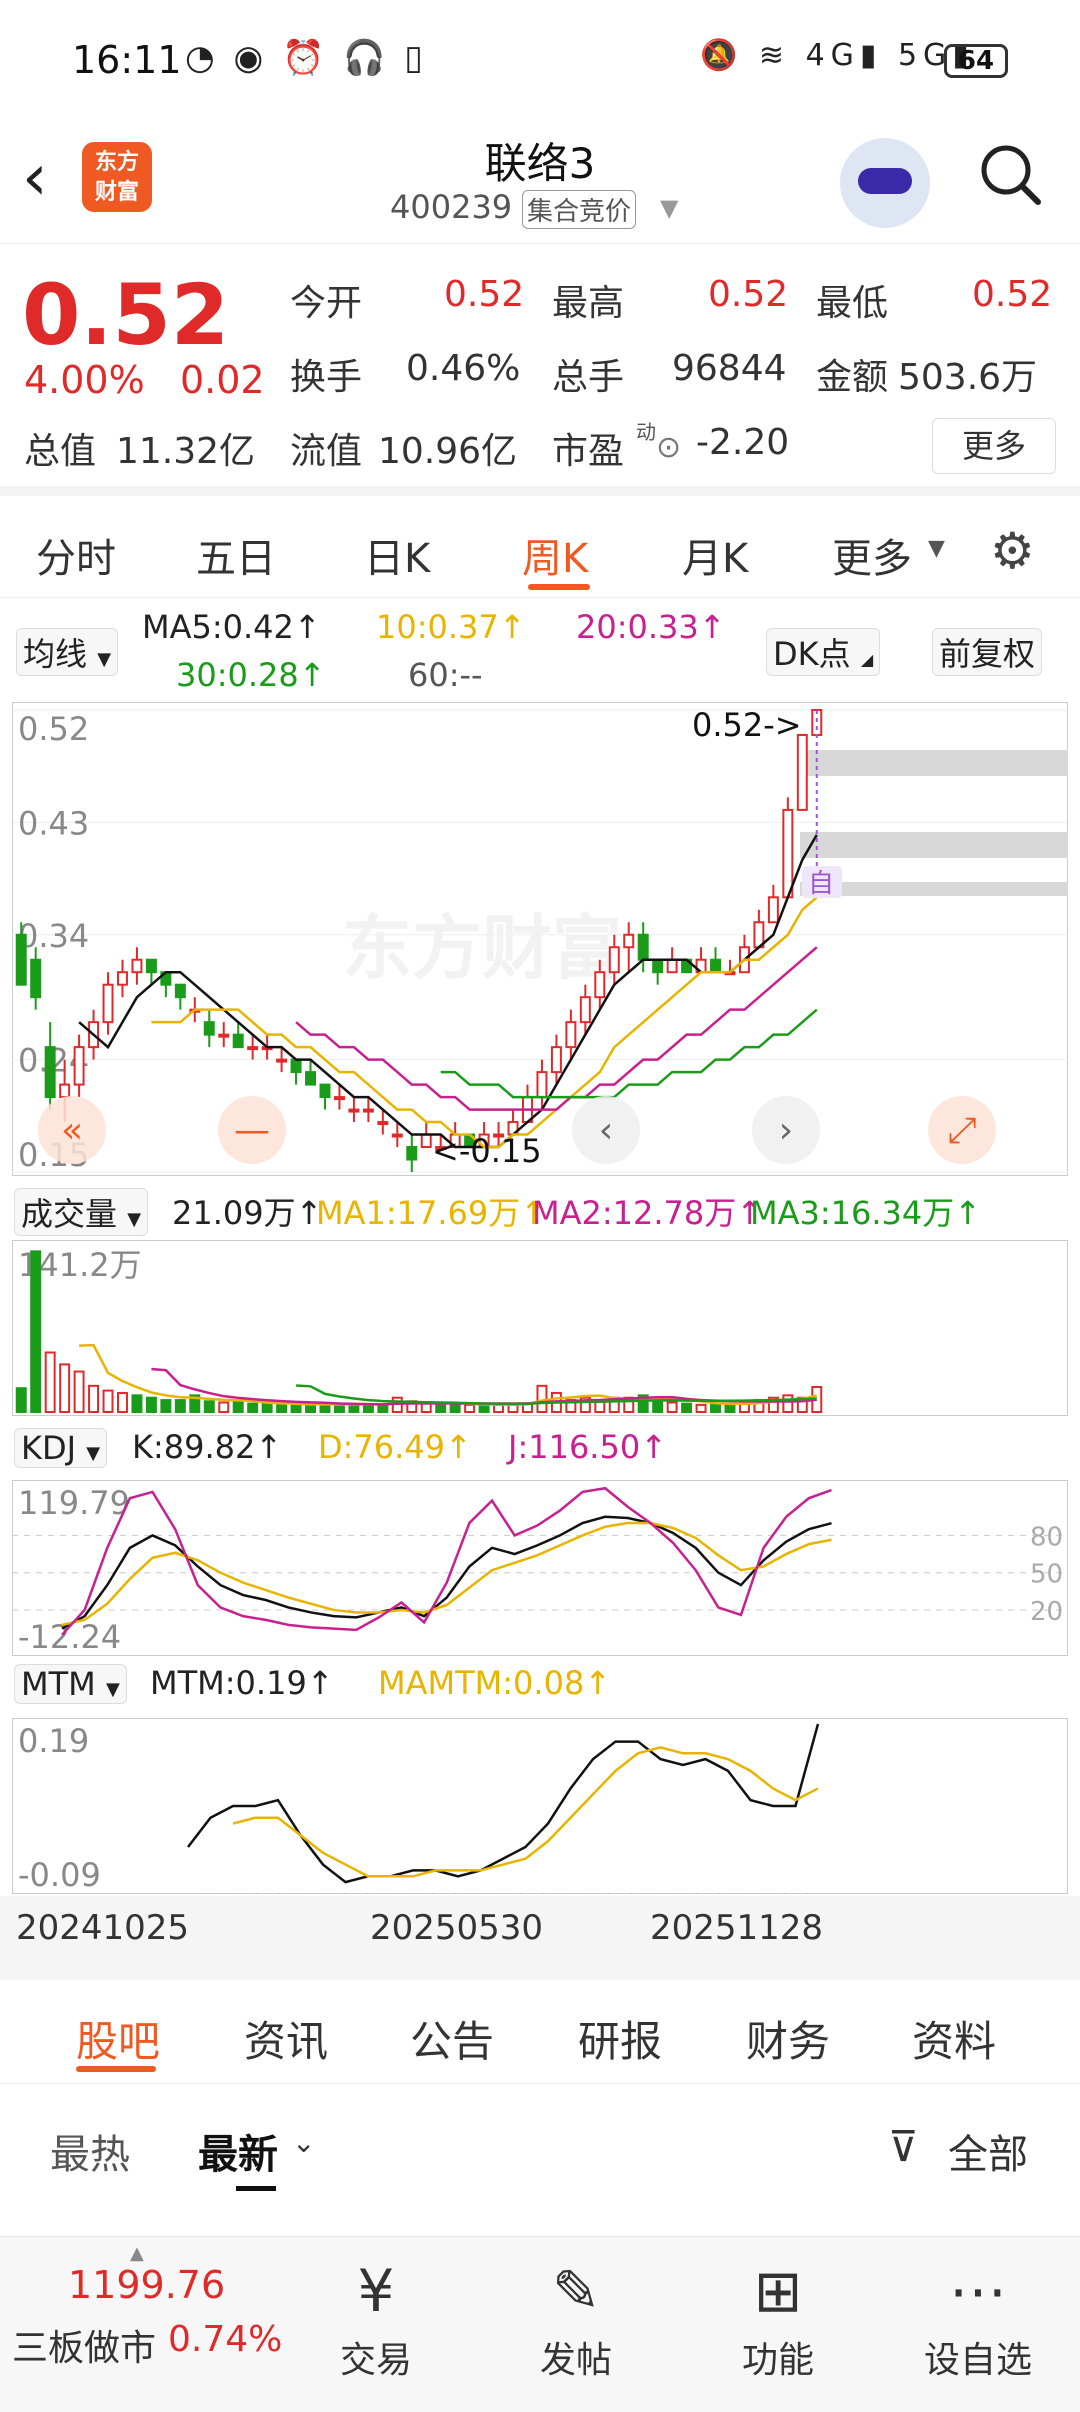 The image size is (1080, 2412). I want to click on kdj-k-value: K:89.82↑, so click(207, 1447).